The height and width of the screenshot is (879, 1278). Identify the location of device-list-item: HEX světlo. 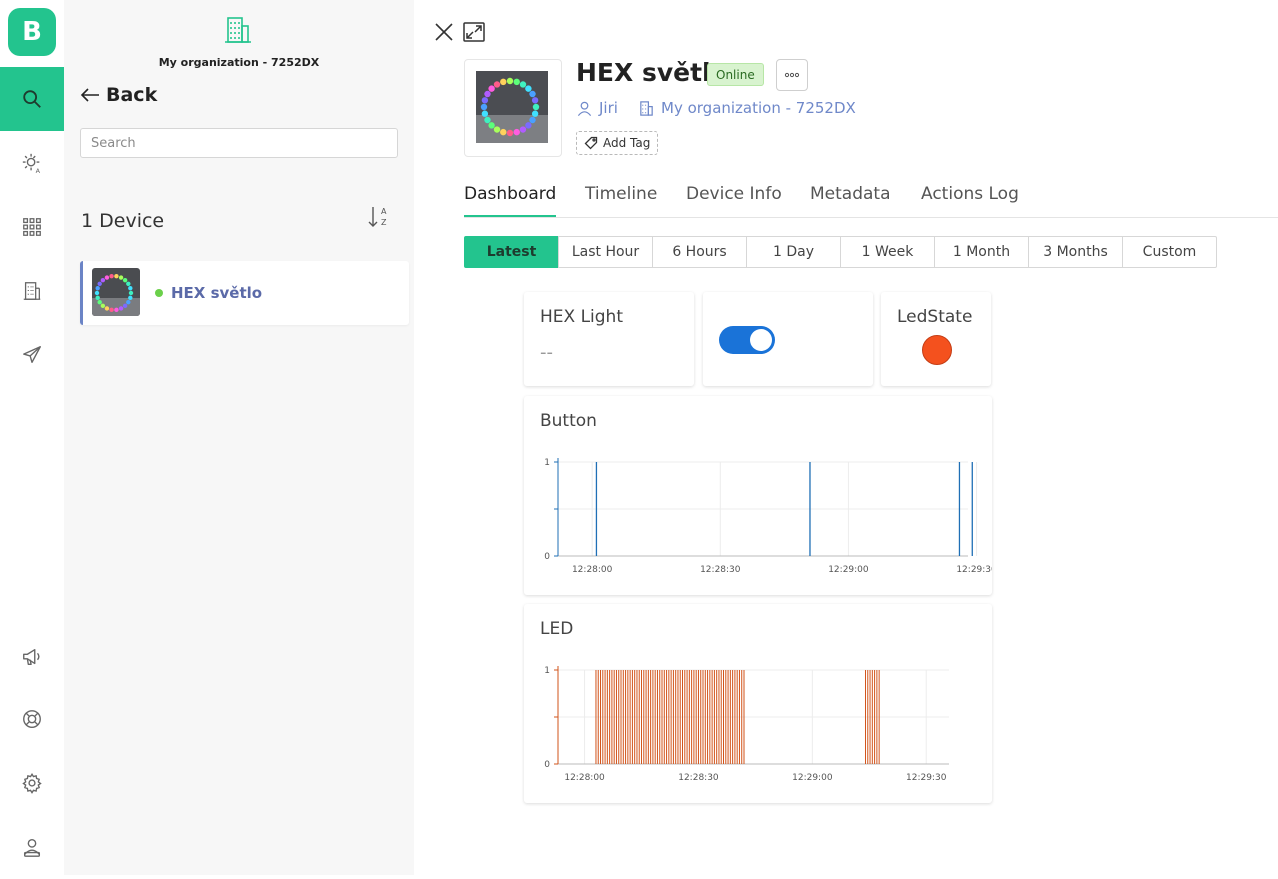
(244, 293).